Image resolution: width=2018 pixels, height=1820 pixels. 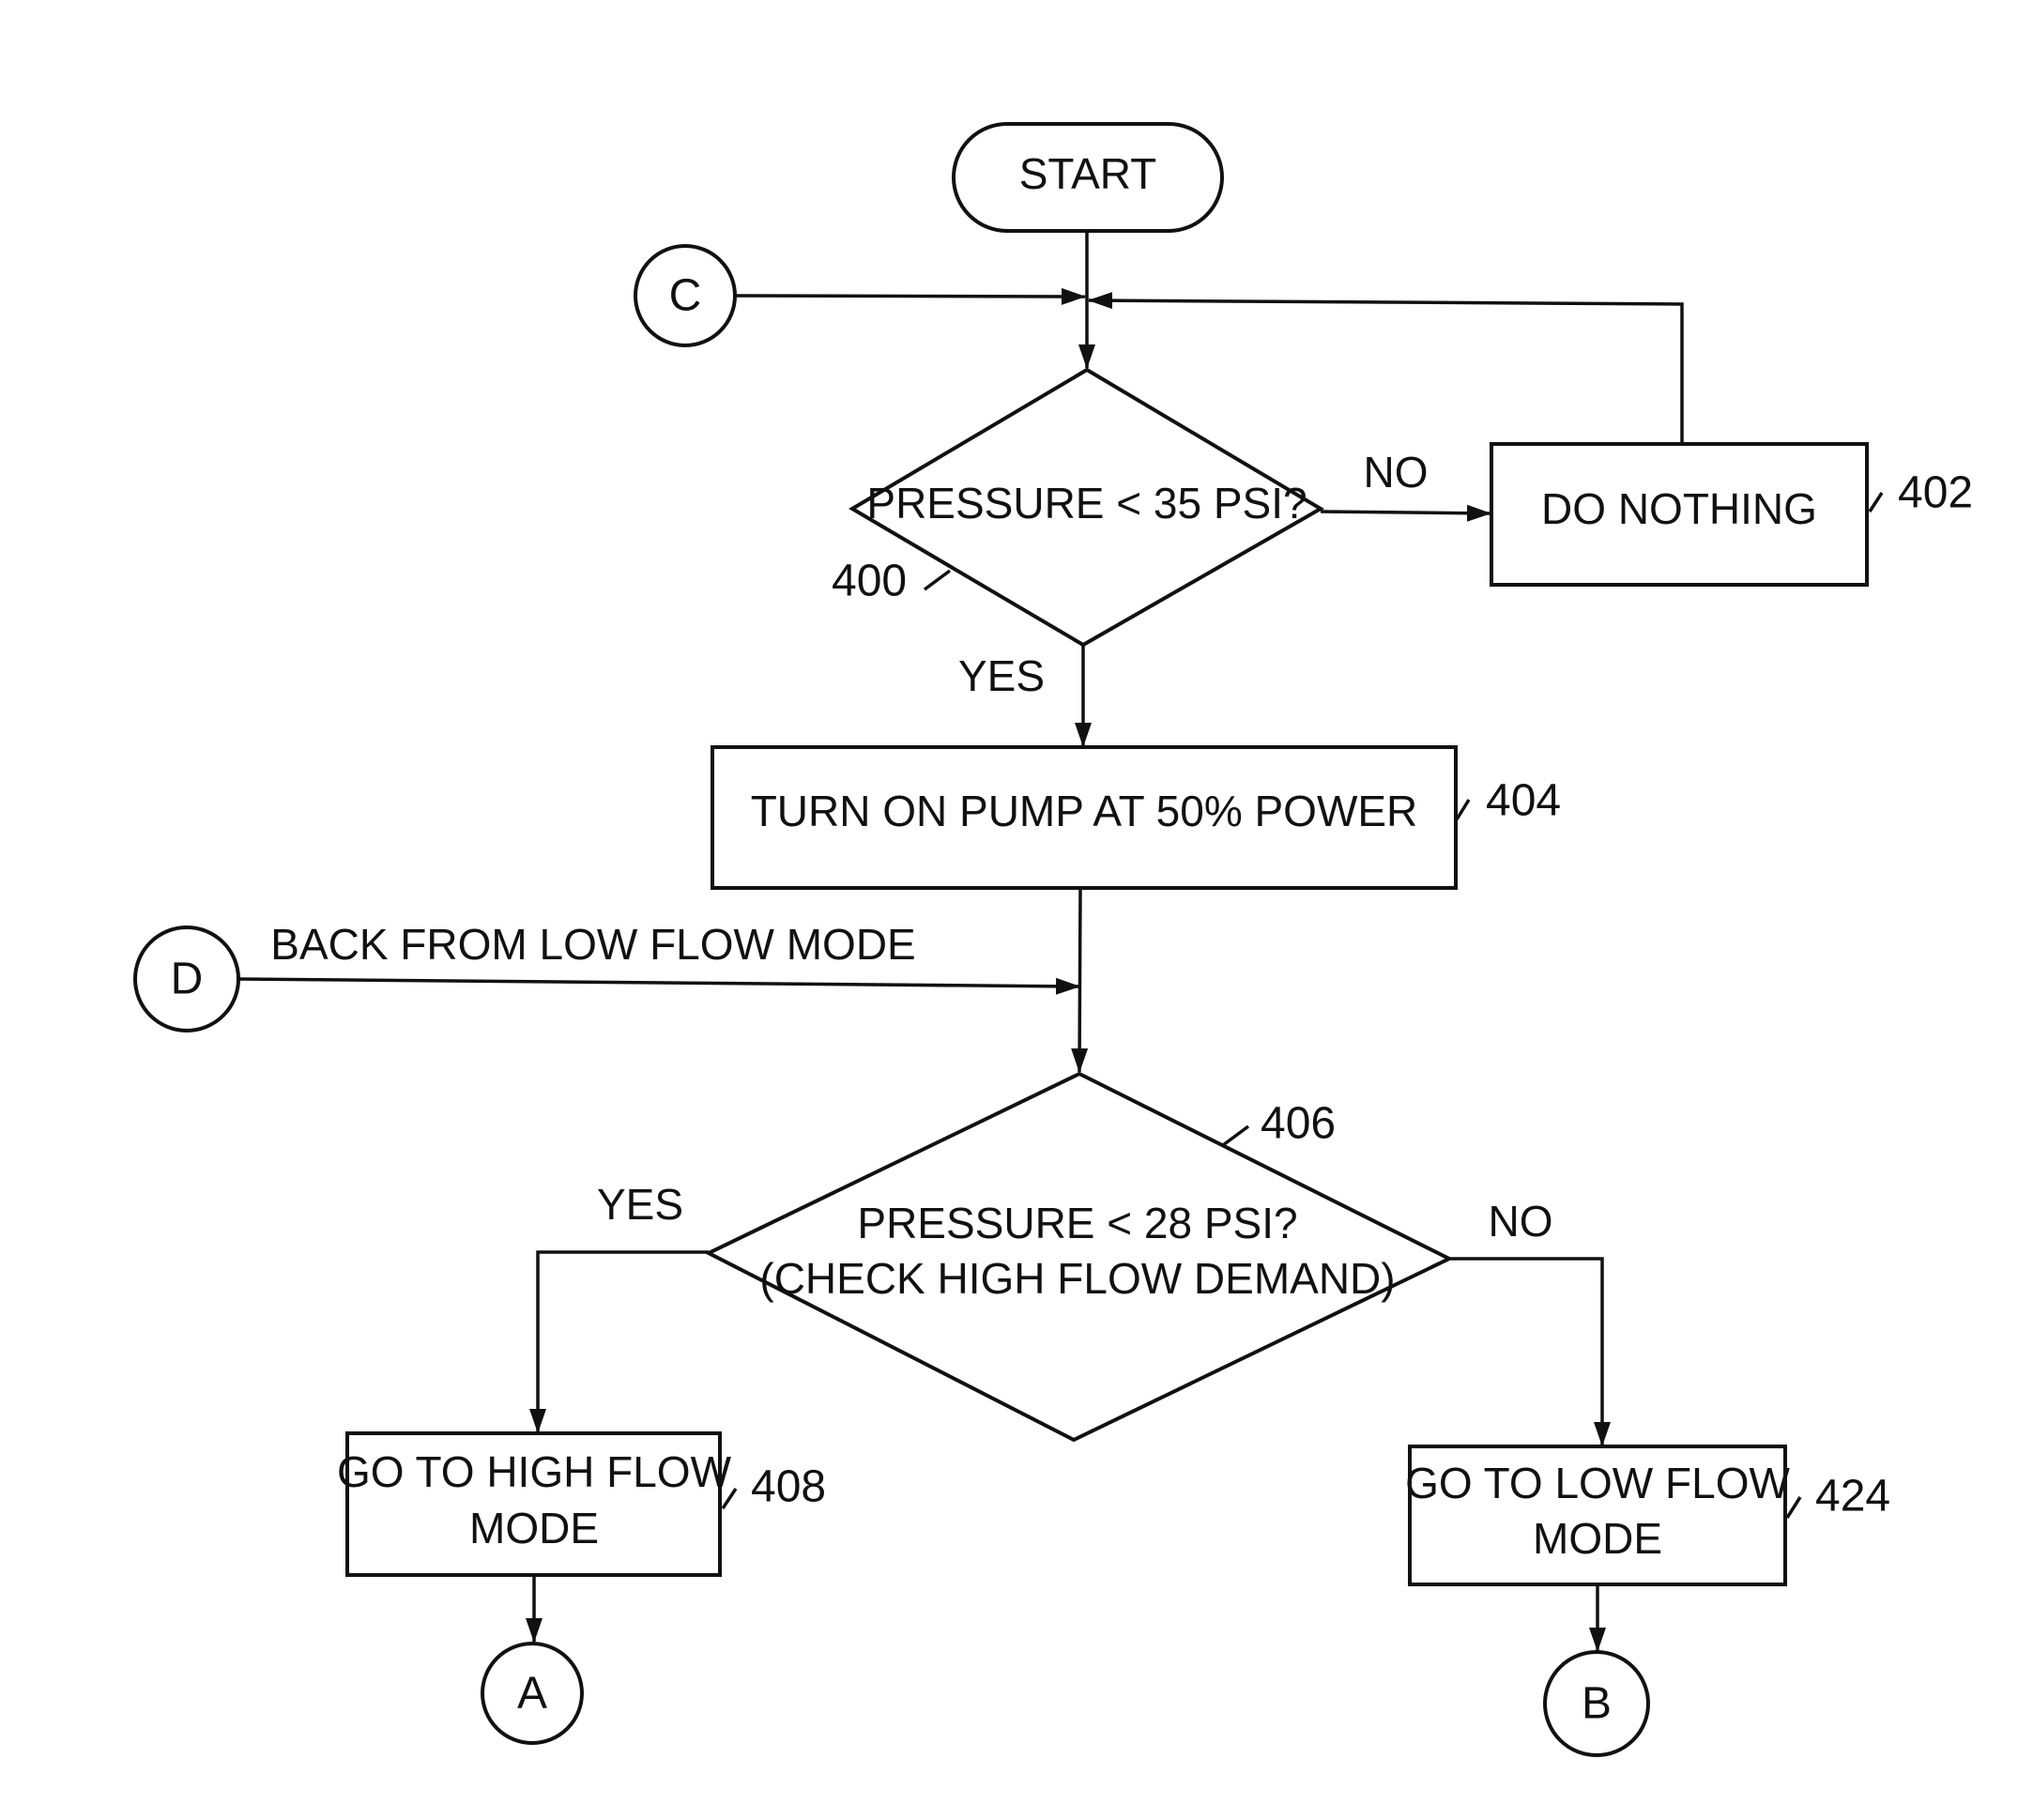 What do you see at coordinates (1679, 509) in the screenshot?
I see `do-nothing-label: DO NOTHING` at bounding box center [1679, 509].